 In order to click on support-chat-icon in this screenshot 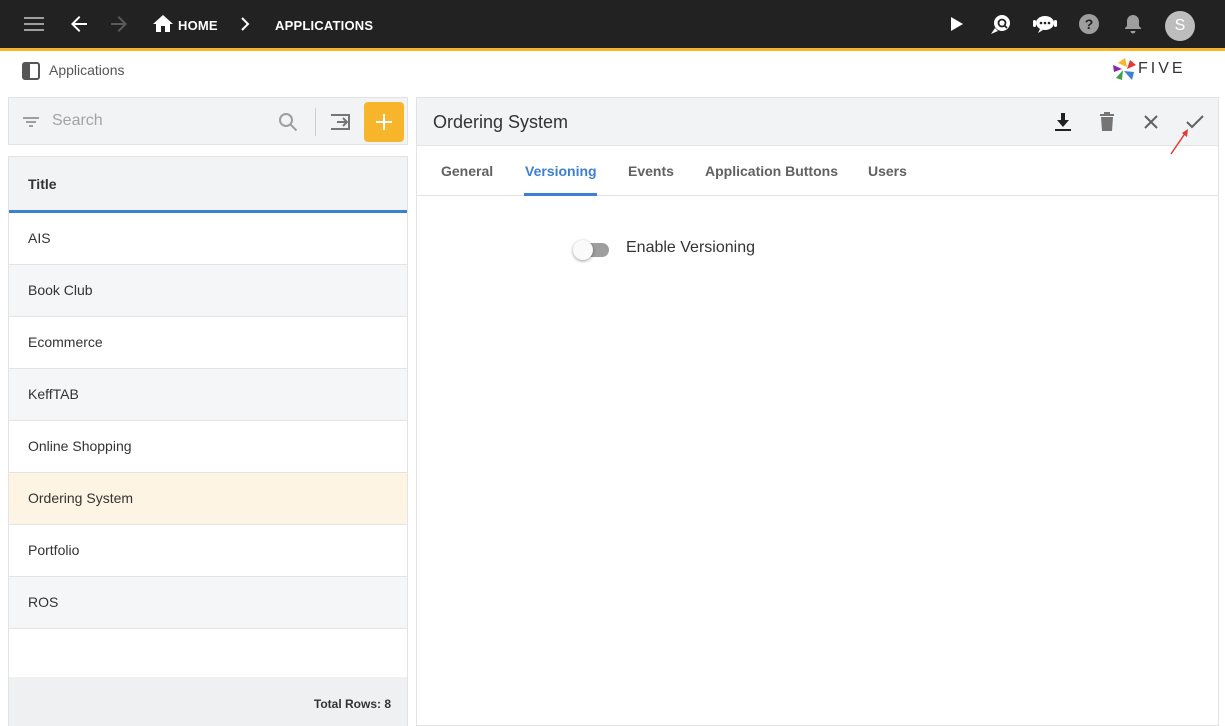, I will do `click(1045, 24)`.